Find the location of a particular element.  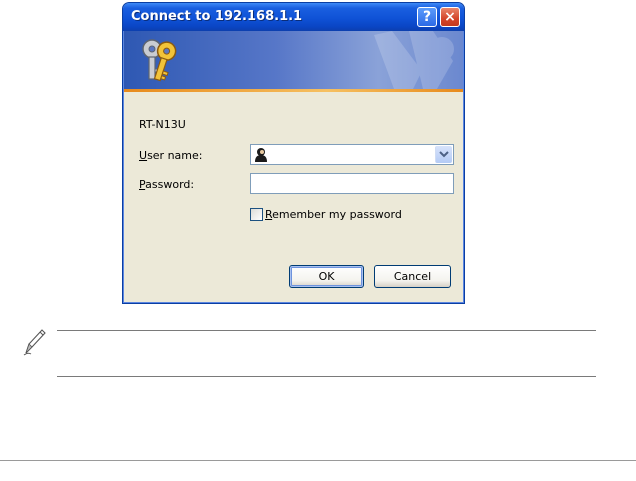

username-label: User name: is located at coordinates (170, 155).